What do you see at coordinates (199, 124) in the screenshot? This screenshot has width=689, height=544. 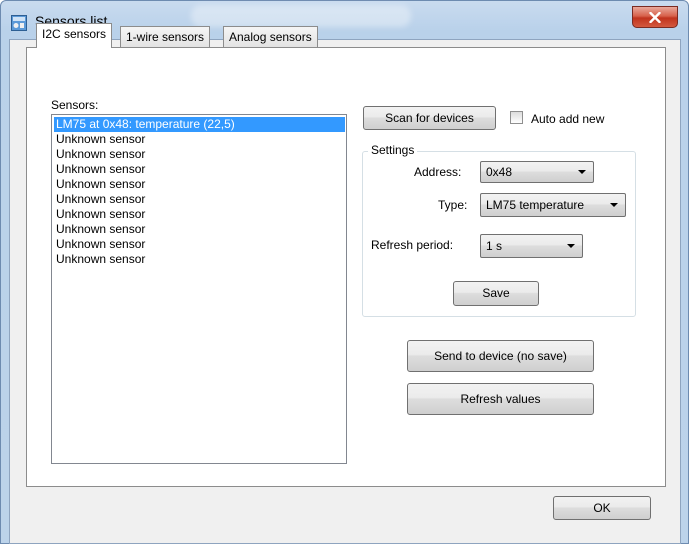 I see `list-item: LM75 at 0x48: temperature (22,5)` at bounding box center [199, 124].